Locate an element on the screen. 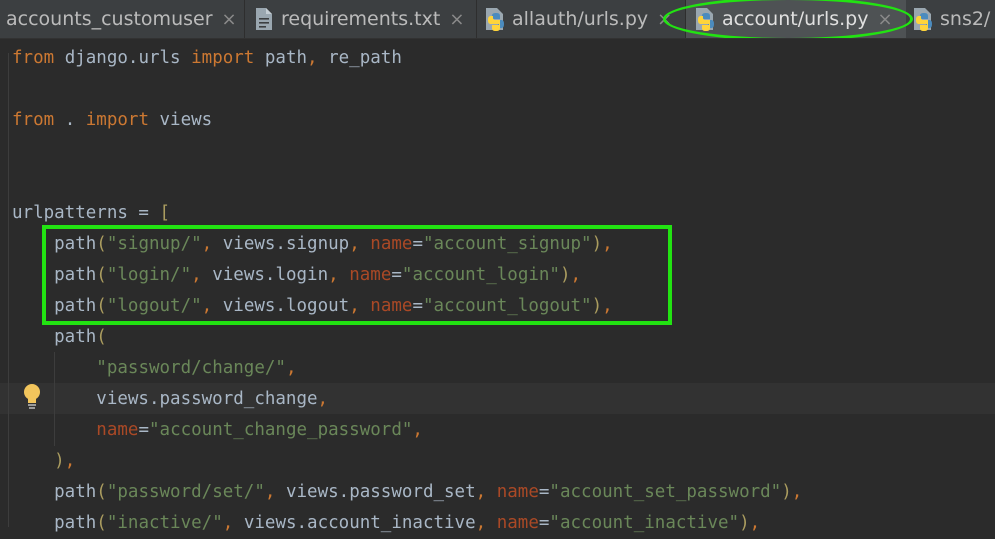  code-token: "account_set_password" is located at coordinates (665, 492).